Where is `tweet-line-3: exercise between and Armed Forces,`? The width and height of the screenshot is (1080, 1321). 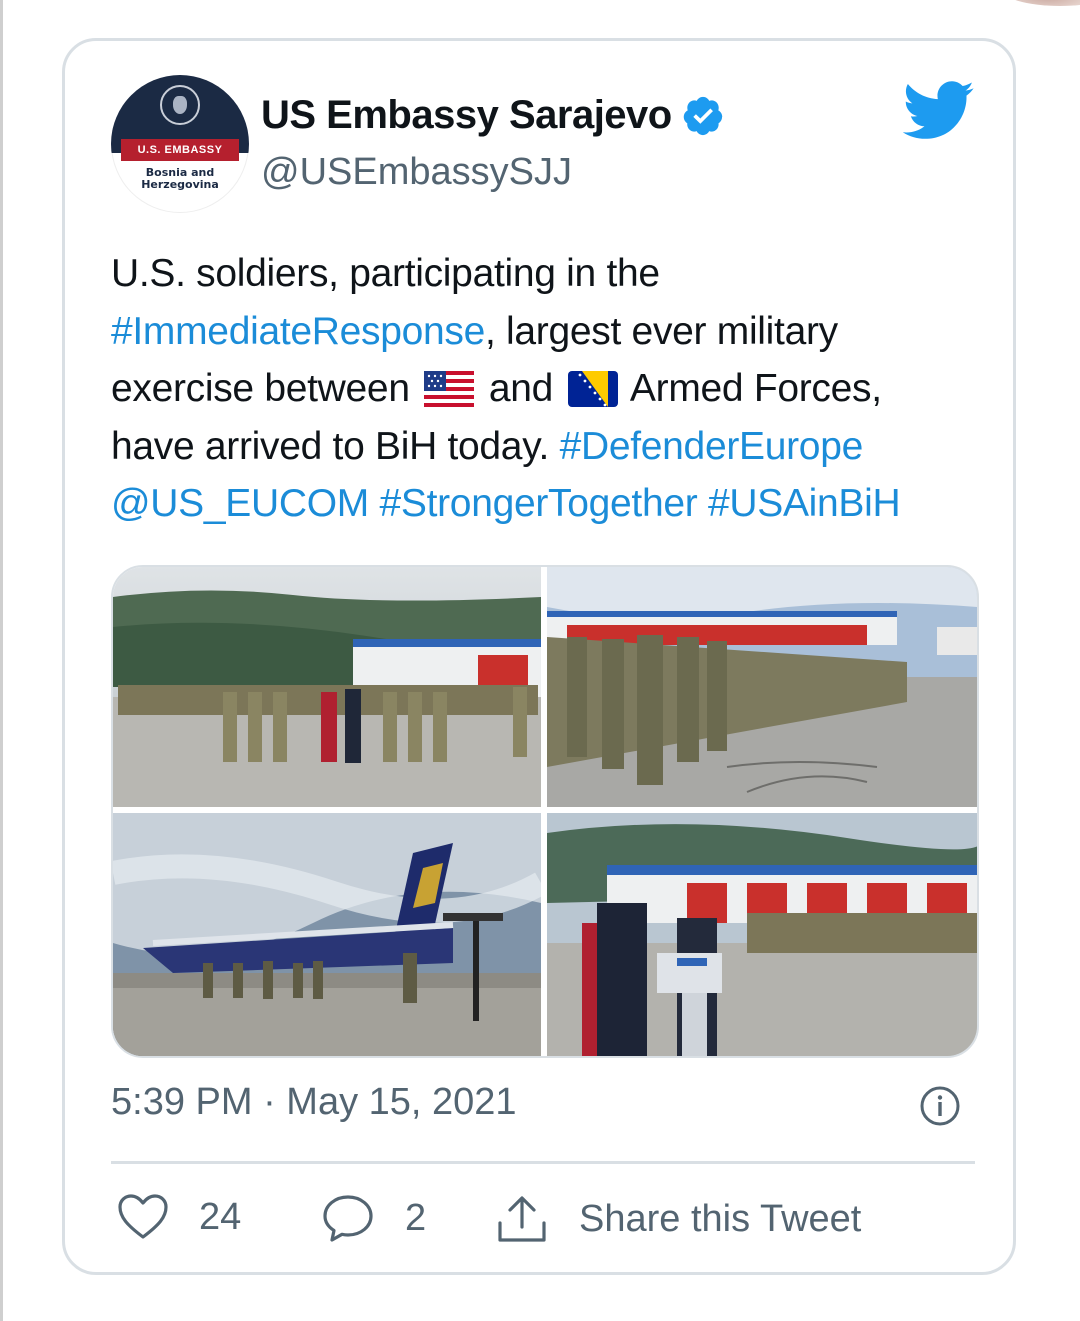
tweet-line-3: exercise between and Armed Forces, is located at coordinates (551, 389).